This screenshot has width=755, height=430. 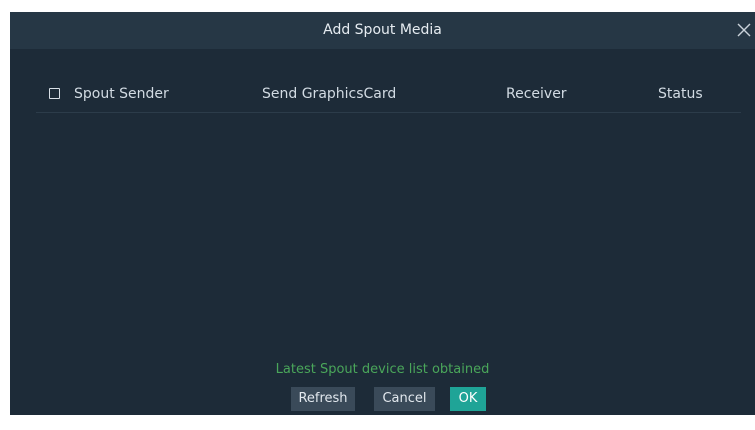 What do you see at coordinates (536, 94) in the screenshot?
I see `column-header-receiver: Receiver` at bounding box center [536, 94].